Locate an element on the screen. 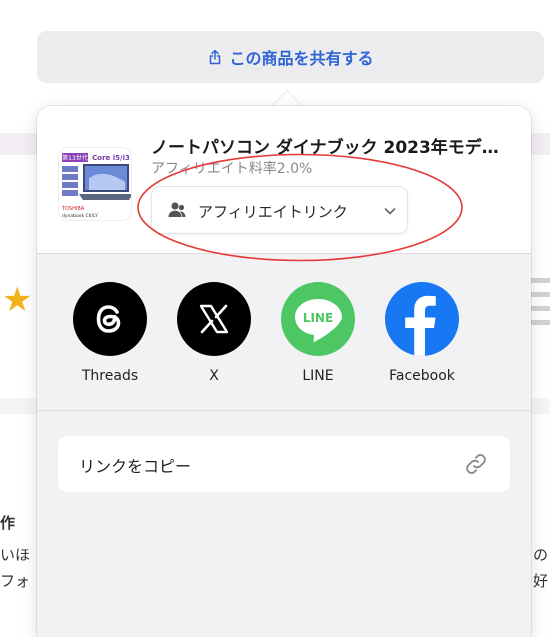 This screenshot has height=637, width=550. background-text: フォ is located at coordinates (15, 581).